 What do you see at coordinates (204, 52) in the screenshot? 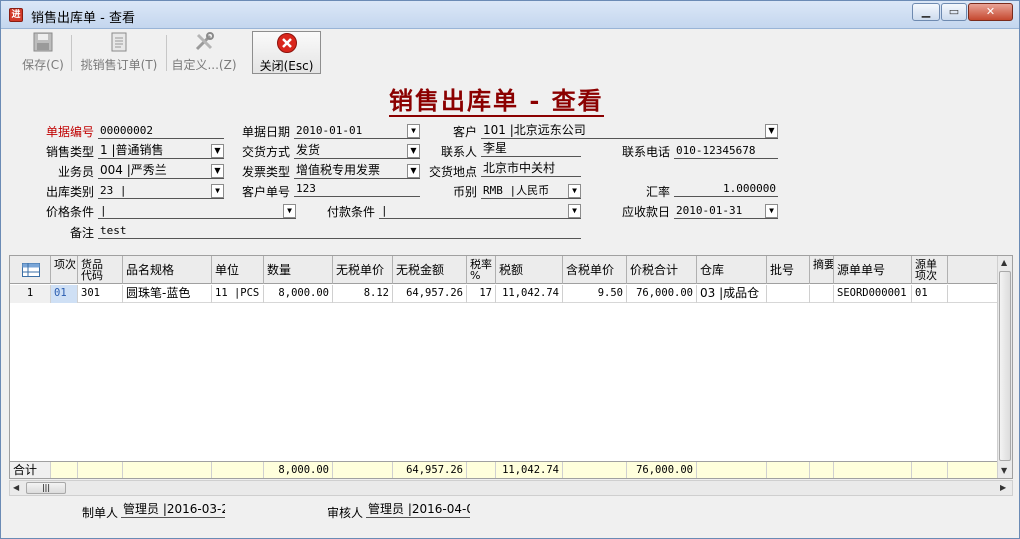
I see `customize-button: 自定义...(Z)` at bounding box center [204, 52].